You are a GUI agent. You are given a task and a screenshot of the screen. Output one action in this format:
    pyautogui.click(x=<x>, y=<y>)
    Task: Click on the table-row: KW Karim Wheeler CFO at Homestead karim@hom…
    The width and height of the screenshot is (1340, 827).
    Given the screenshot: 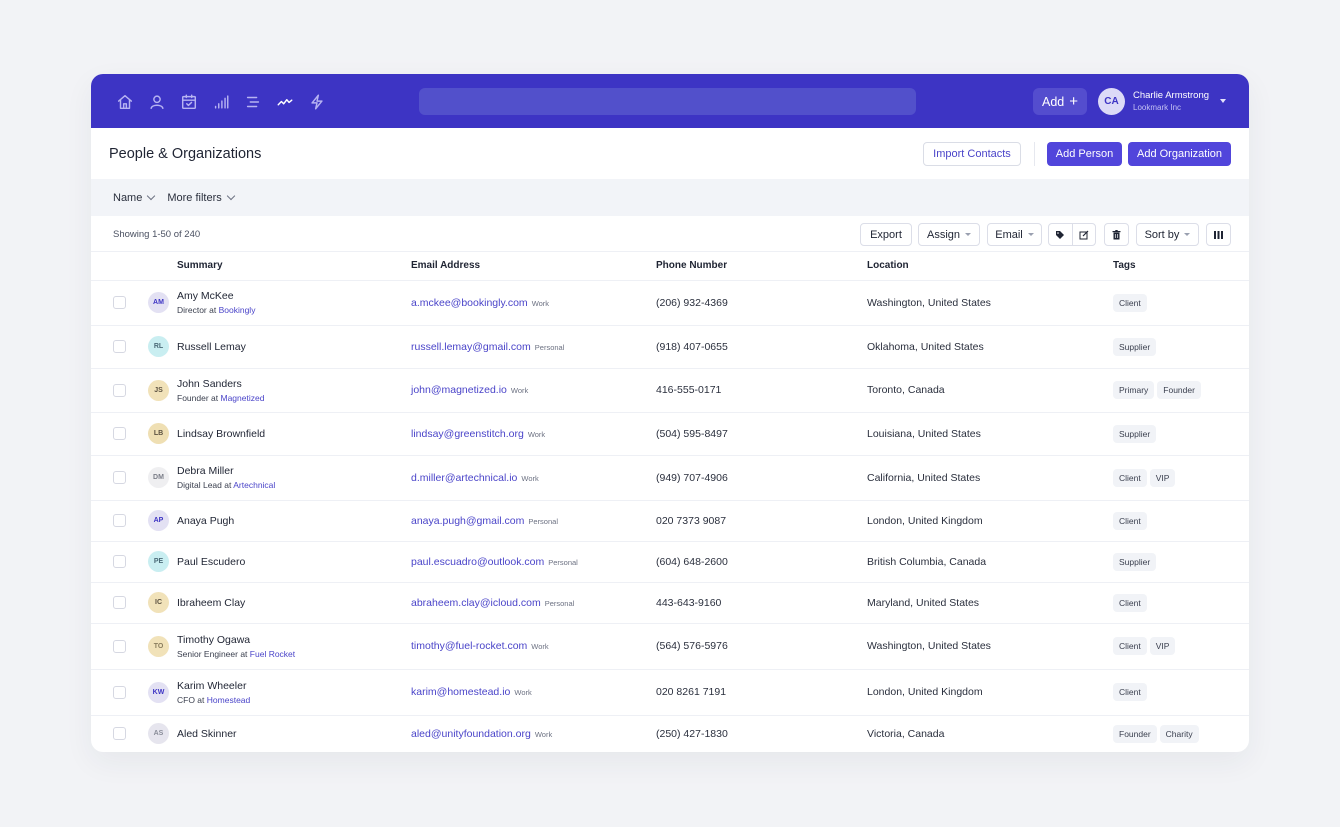 What is the action you would take?
    pyautogui.click(x=670, y=692)
    